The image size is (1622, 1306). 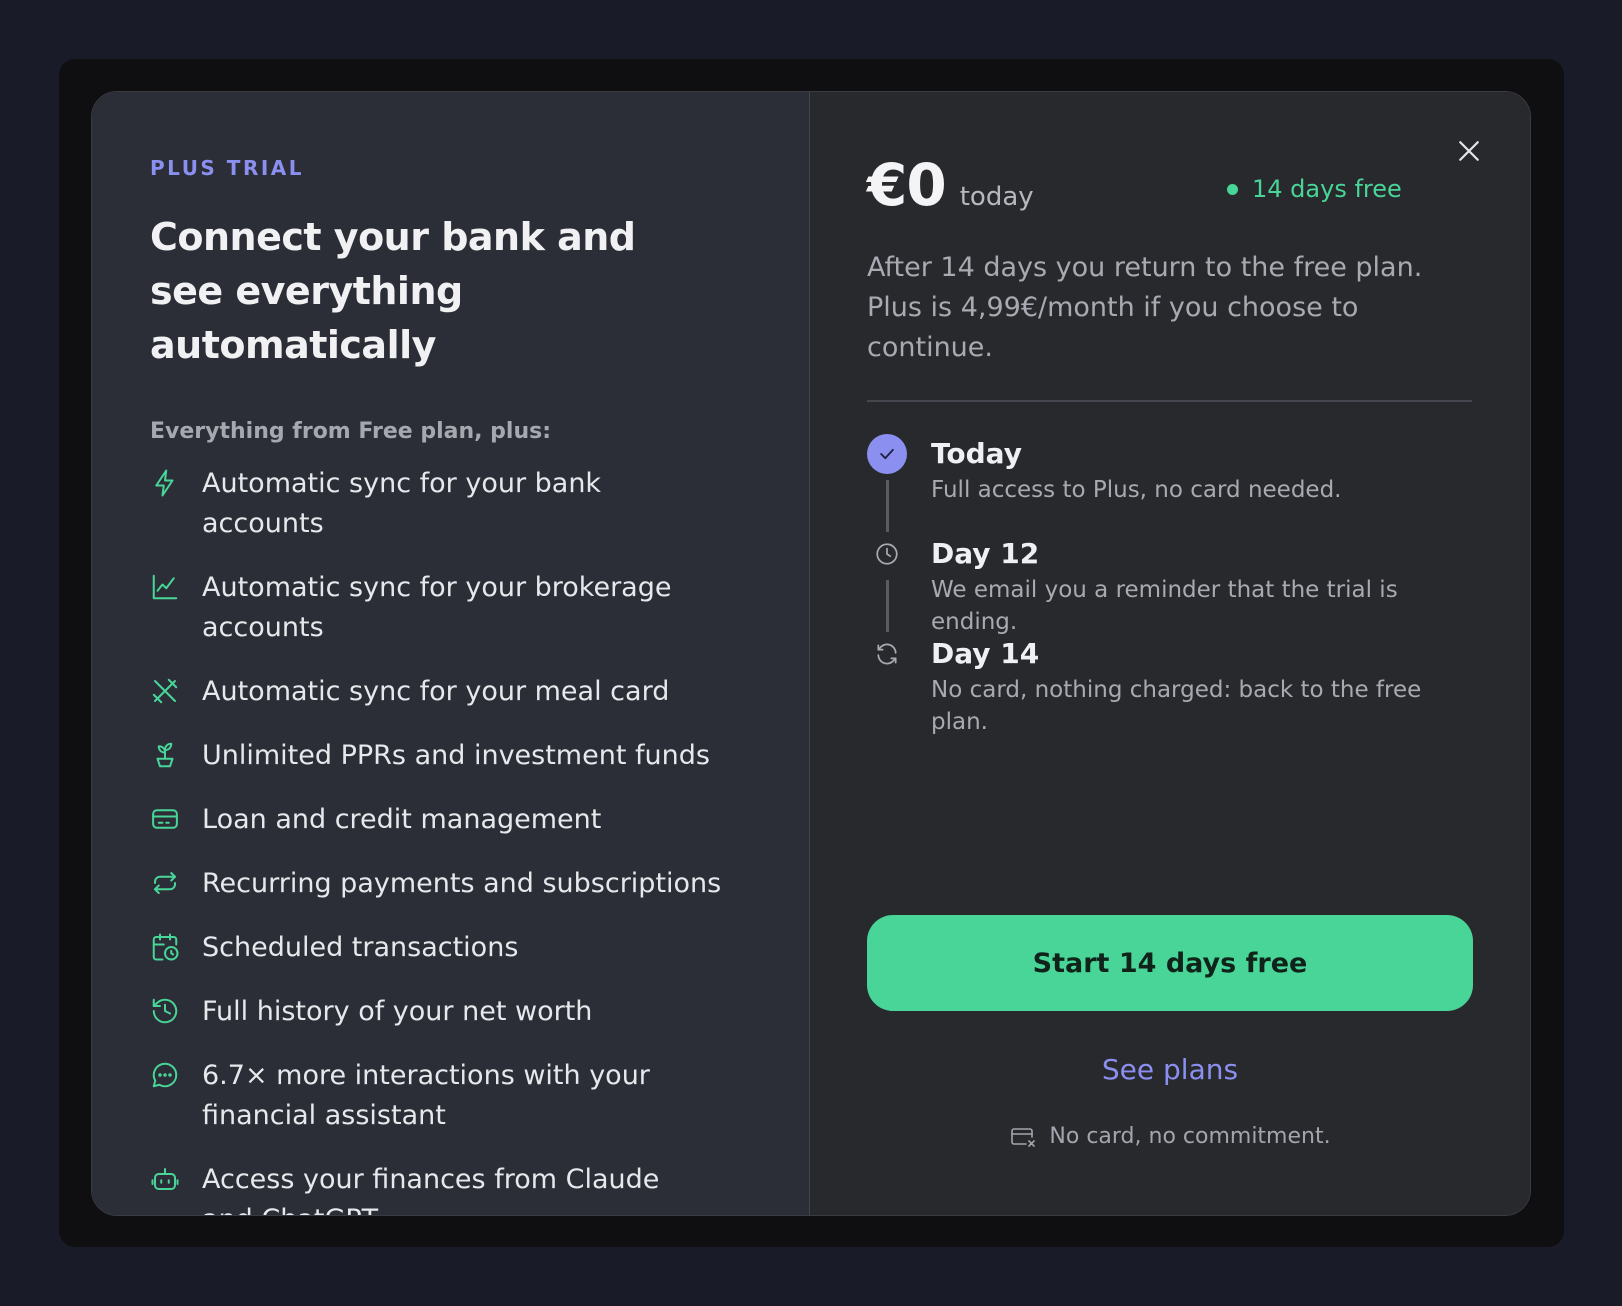 I want to click on feature-item: Automatic sync for your meal card, so click(x=479, y=692).